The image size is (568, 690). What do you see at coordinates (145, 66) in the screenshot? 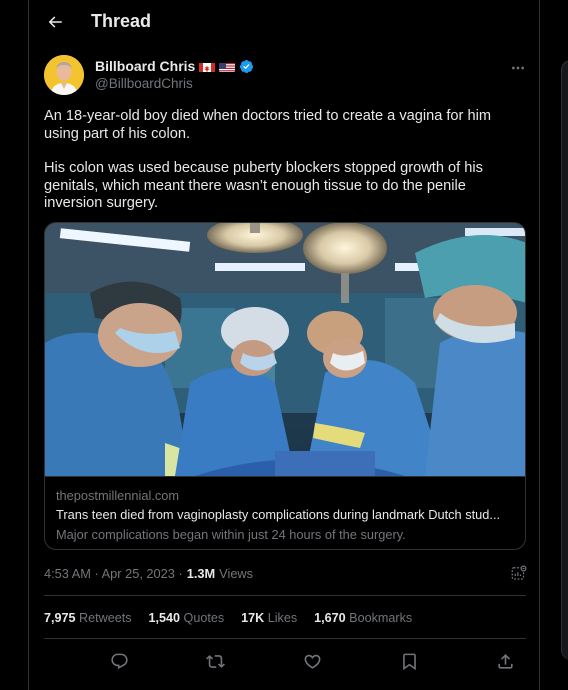
I see `author-name: Billboard Chris` at bounding box center [145, 66].